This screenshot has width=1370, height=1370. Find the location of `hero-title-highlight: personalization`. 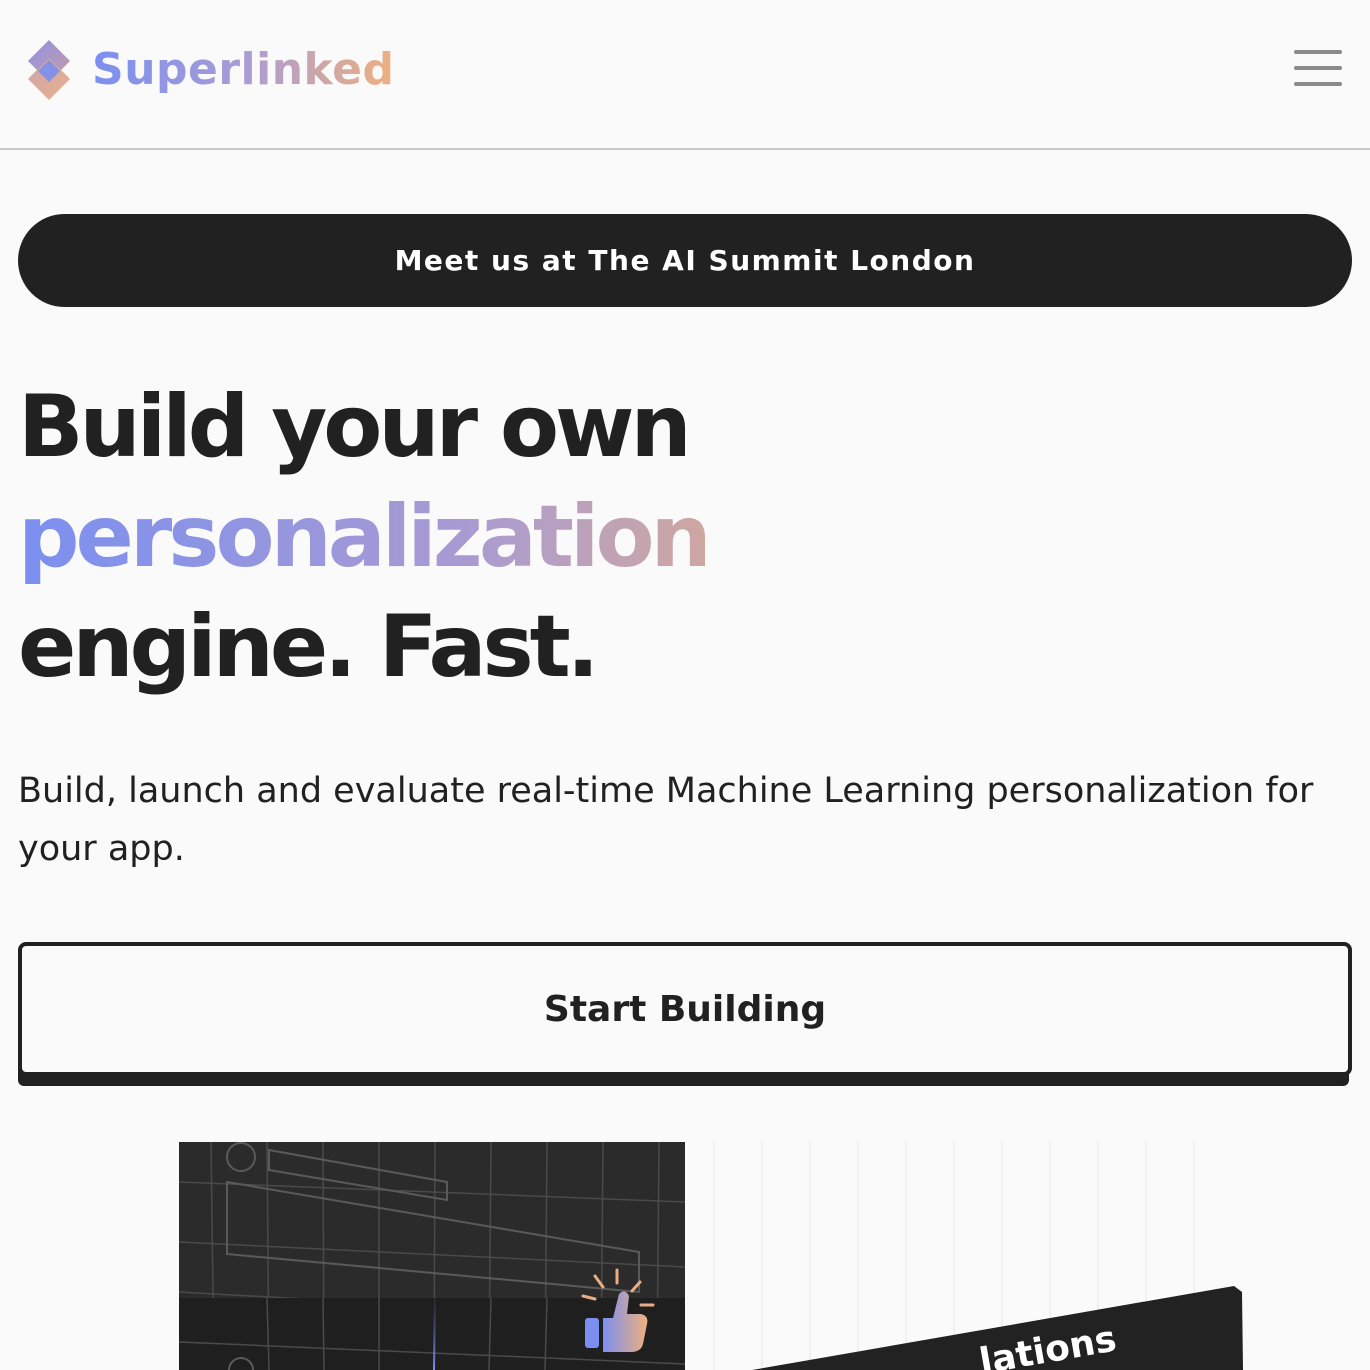

hero-title-highlight: personalization is located at coordinates (518, 537).